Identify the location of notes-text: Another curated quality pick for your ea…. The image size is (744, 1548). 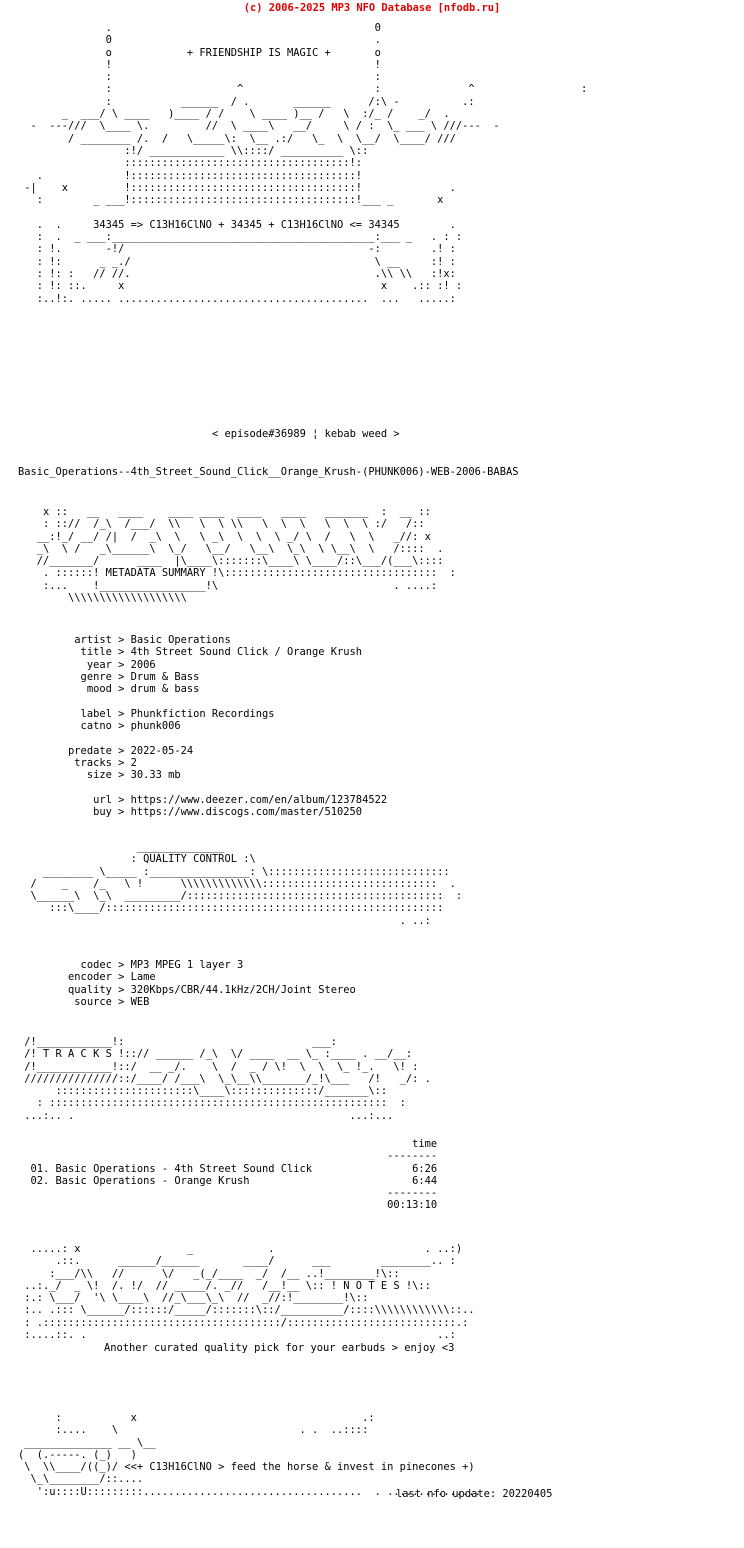
(279, 1348).